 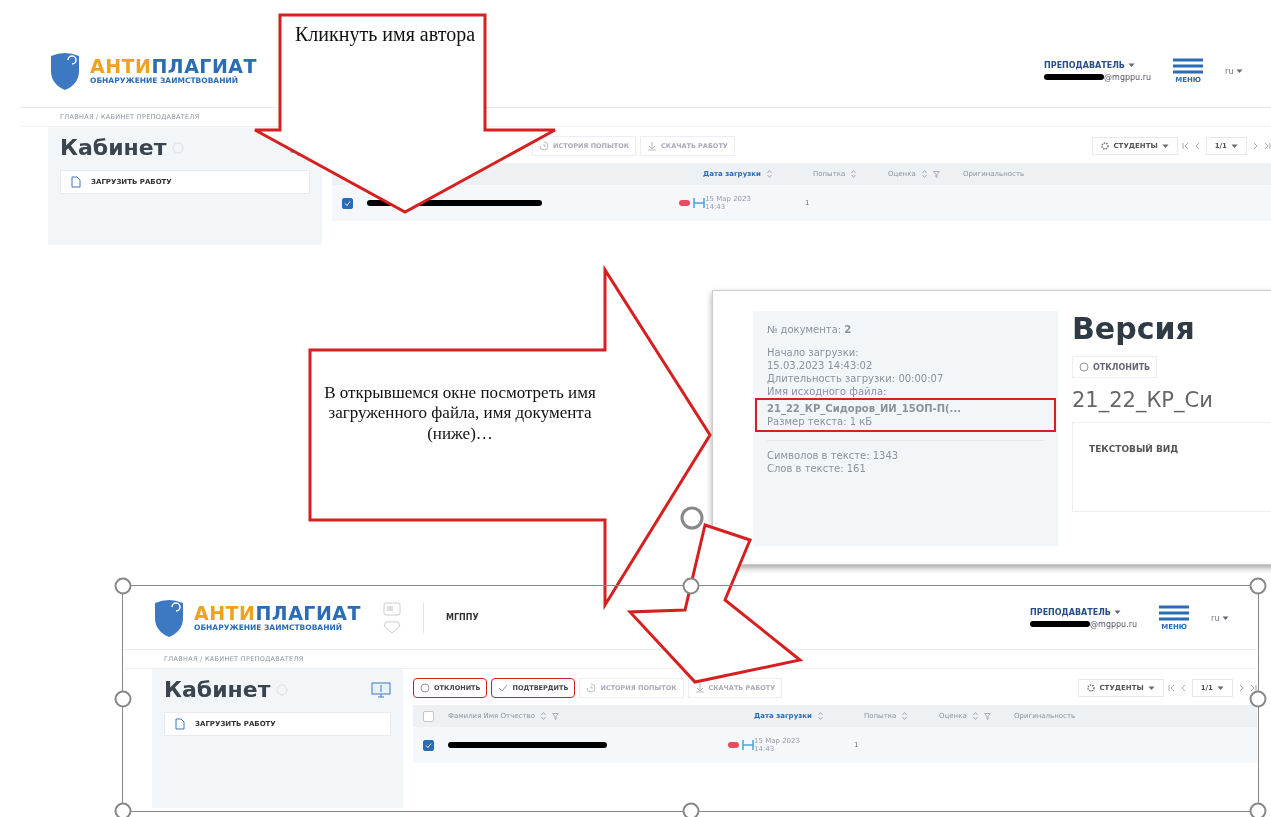 What do you see at coordinates (1134, 449) in the screenshot?
I see `text-view-label: ТЕКСТОВЫЙ ВИД` at bounding box center [1134, 449].